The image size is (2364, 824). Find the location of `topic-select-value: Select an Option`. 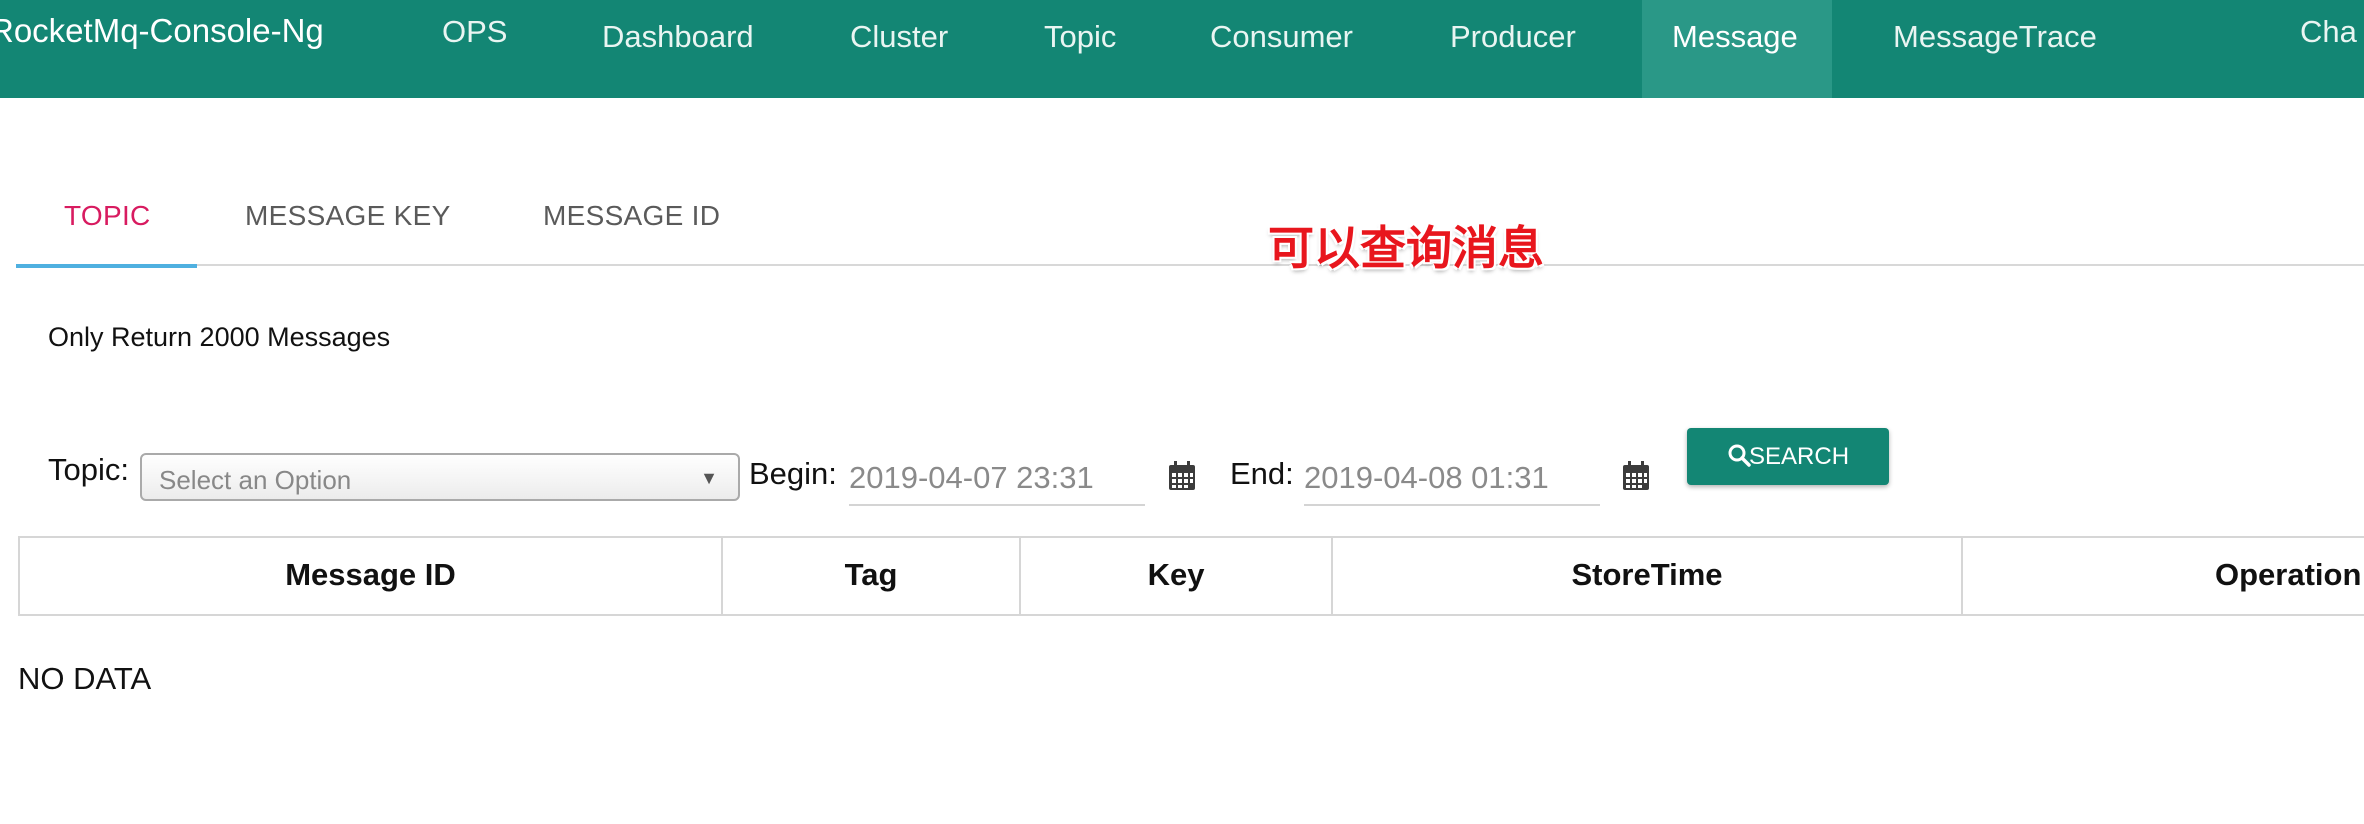

topic-select-value: Select an Option is located at coordinates (255, 480).